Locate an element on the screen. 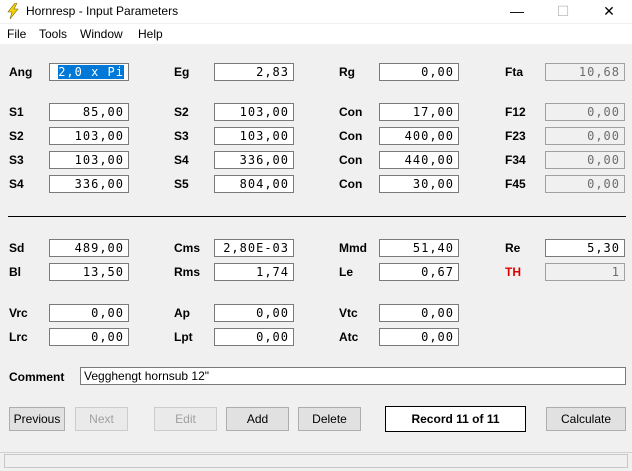 This screenshot has width=632, height=471. label-th: TH is located at coordinates (513, 272).